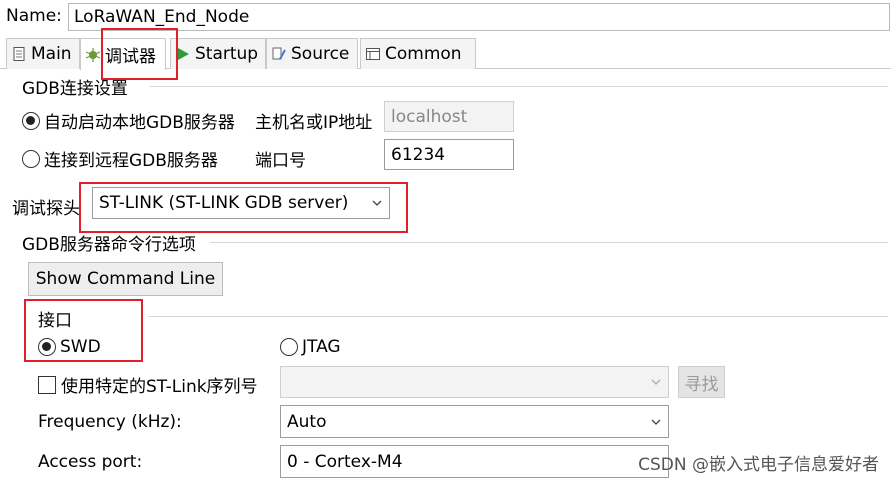 This screenshot has width=891, height=482. What do you see at coordinates (125, 279) in the screenshot?
I see `show-command-line-button: Show Command Line` at bounding box center [125, 279].